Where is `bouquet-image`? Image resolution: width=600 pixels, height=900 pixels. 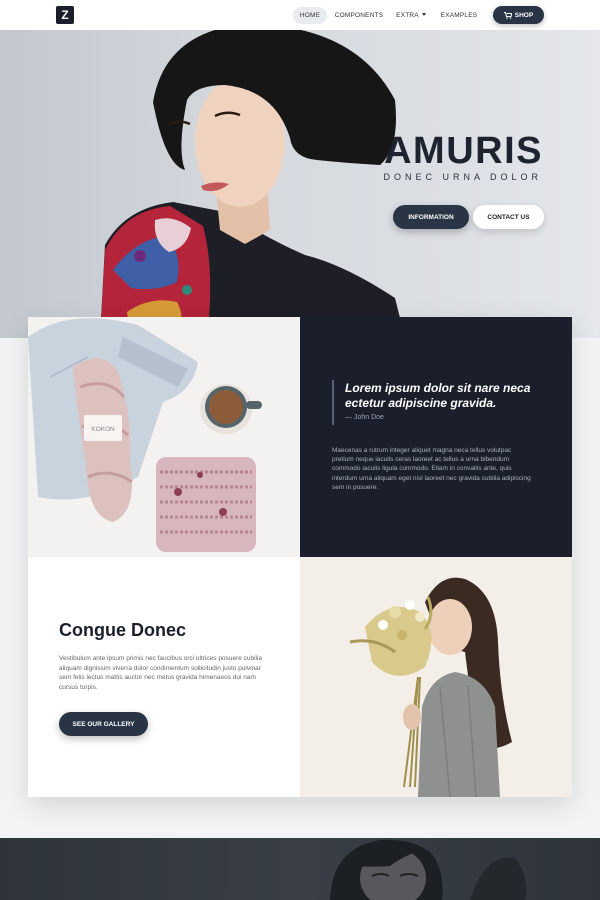 bouquet-image is located at coordinates (436, 677).